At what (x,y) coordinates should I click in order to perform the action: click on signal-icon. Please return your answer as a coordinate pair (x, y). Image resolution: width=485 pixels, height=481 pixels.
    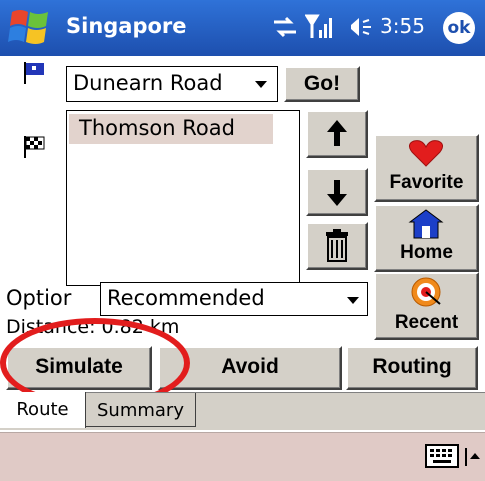
    Looking at the image, I should click on (319, 27).